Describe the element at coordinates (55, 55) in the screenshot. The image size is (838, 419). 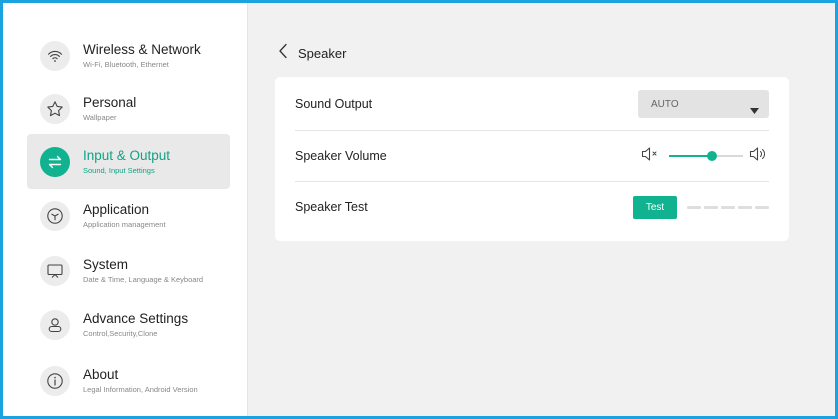
I see `wifi-icon` at that location.